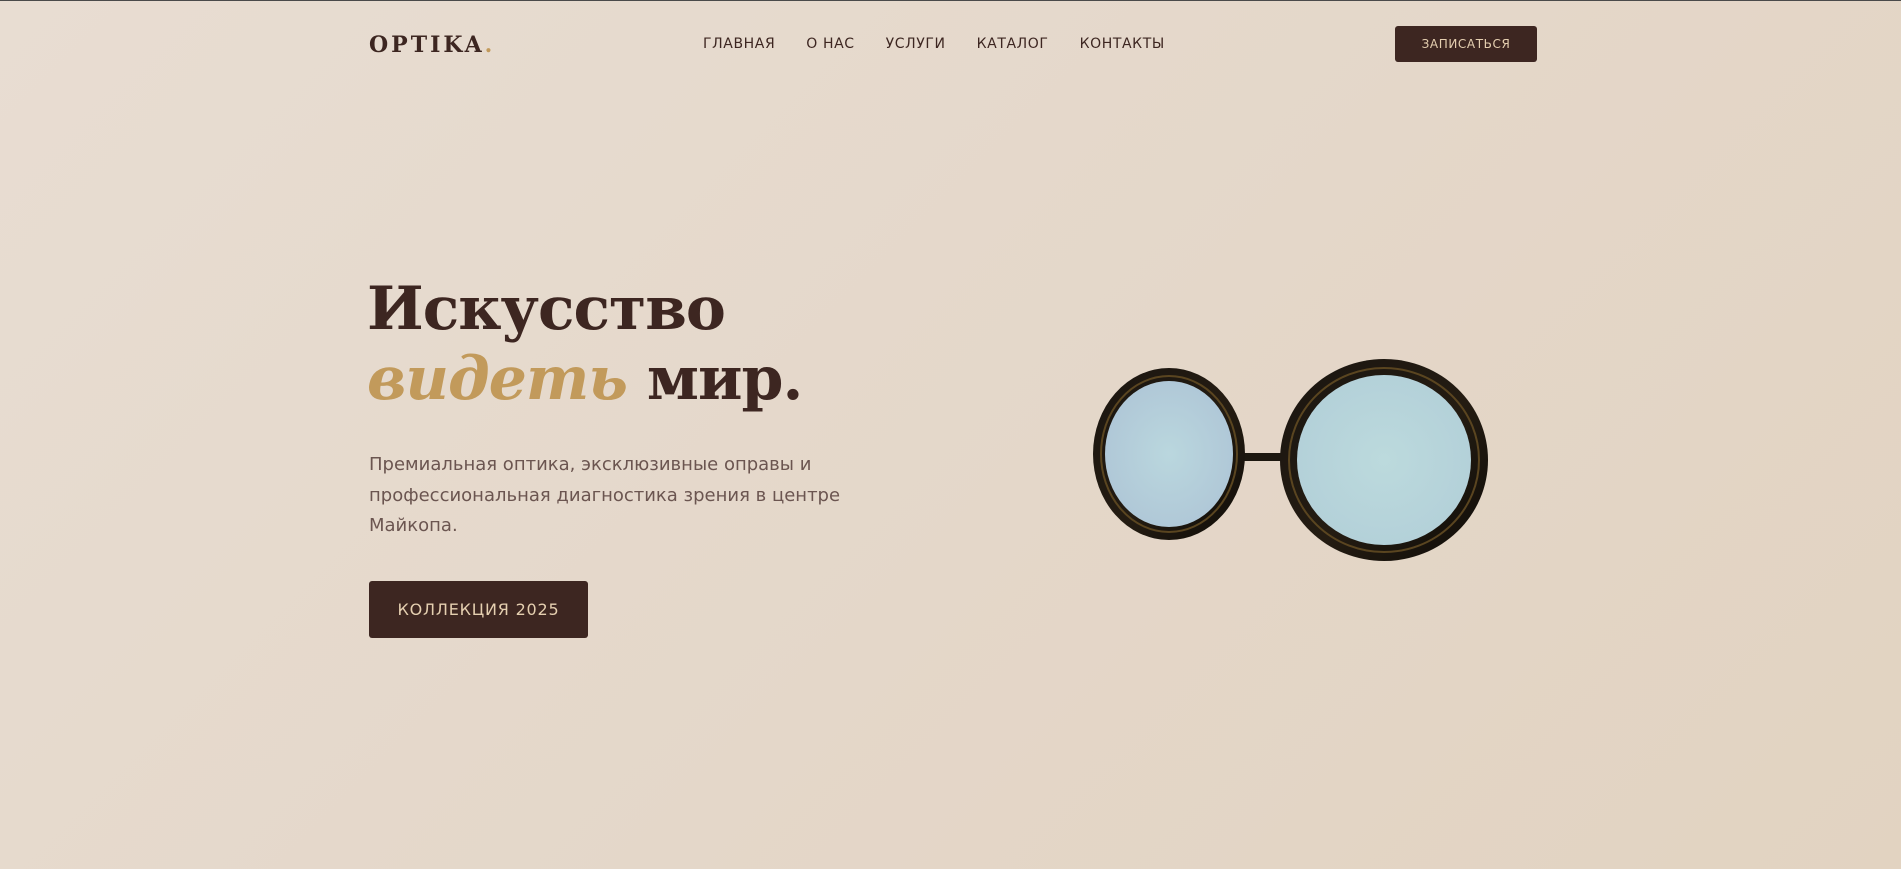 The image size is (1901, 869). I want to click on collection-button: КОЛЛЕКЦИЯ 2025, so click(478, 609).